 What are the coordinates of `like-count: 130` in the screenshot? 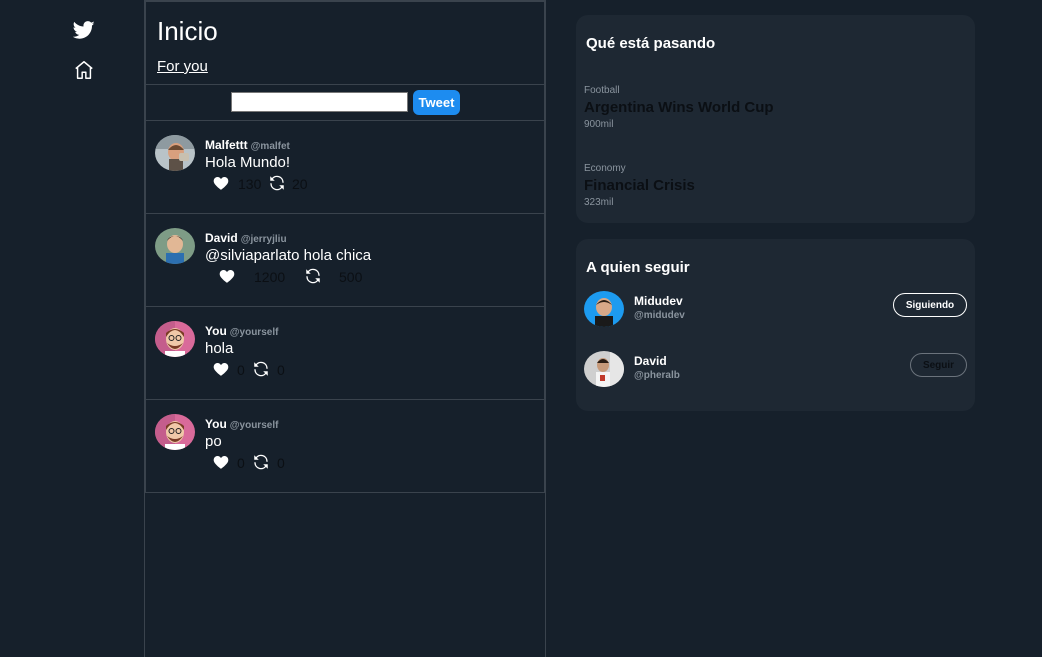 It's located at (250, 184).